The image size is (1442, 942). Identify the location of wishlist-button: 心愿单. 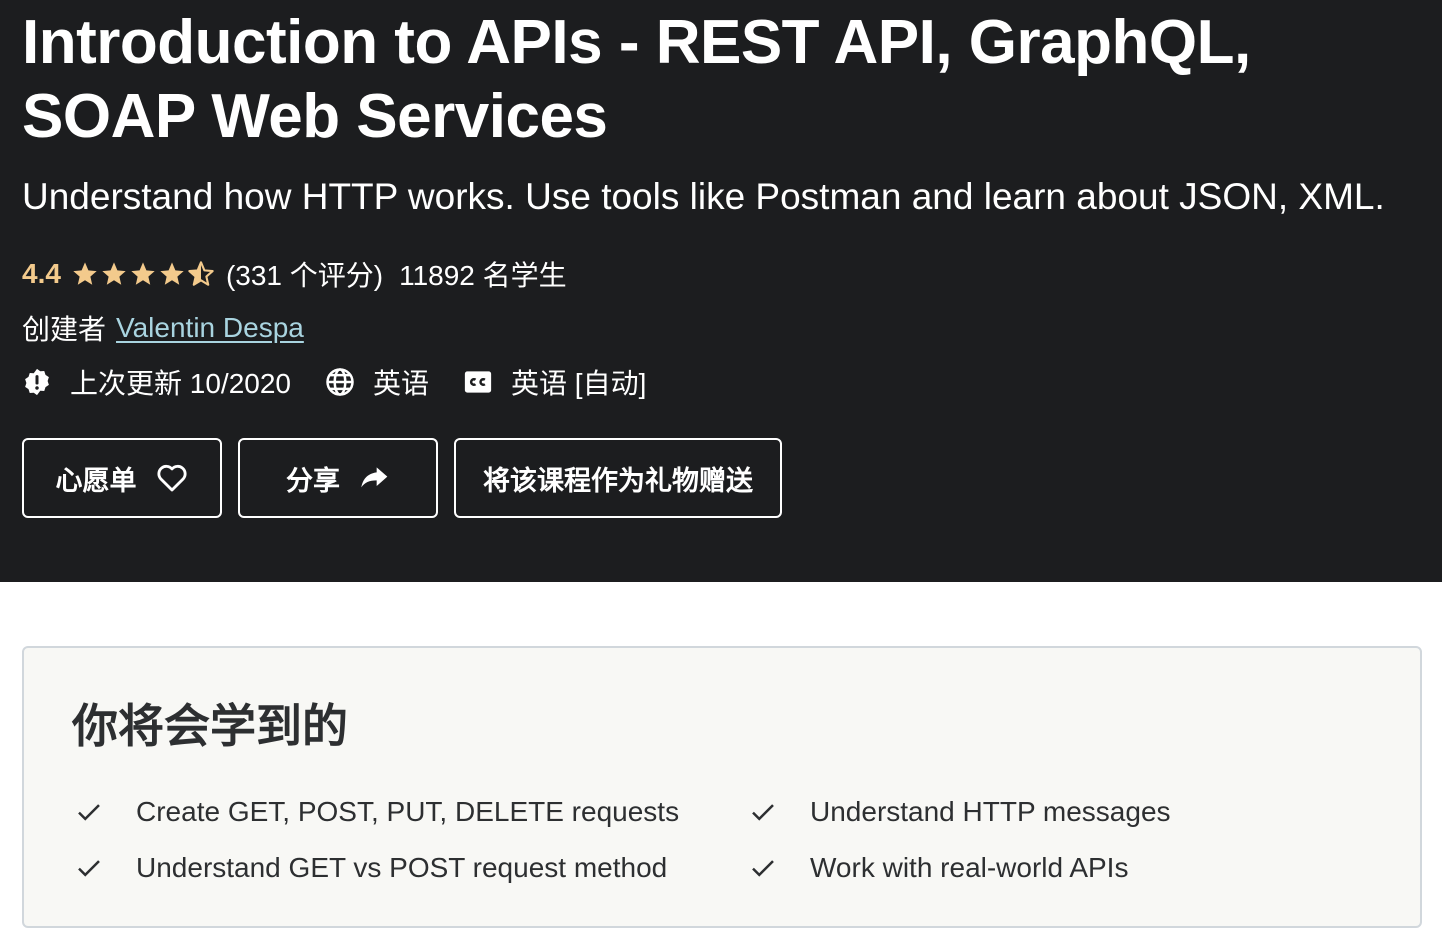
(122, 478).